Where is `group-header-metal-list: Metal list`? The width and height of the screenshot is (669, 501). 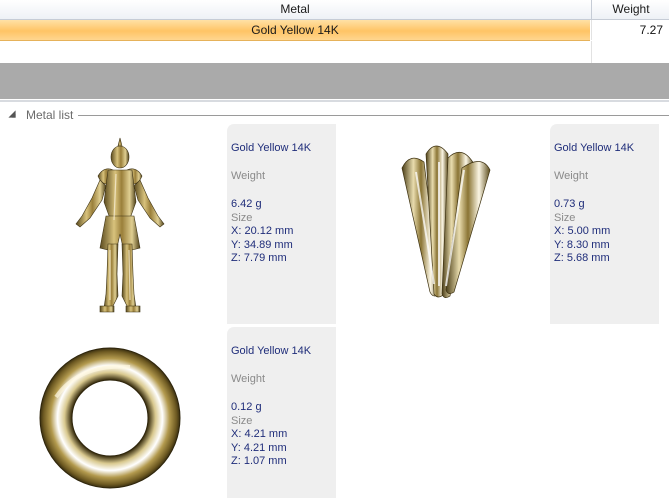 group-header-metal-list: Metal list is located at coordinates (334, 115).